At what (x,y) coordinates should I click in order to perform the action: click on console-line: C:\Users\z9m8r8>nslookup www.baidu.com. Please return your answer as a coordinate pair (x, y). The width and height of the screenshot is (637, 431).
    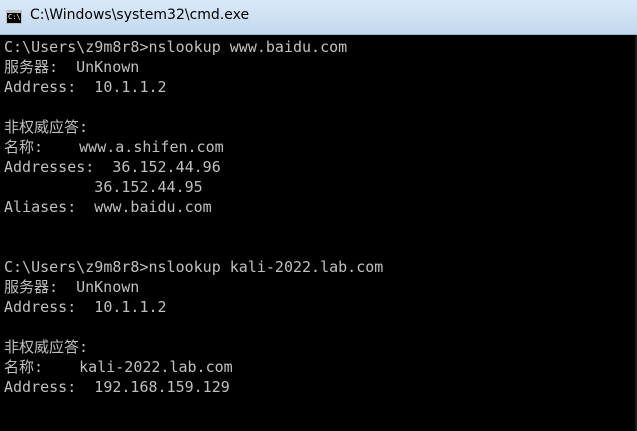
    Looking at the image, I should click on (176, 47).